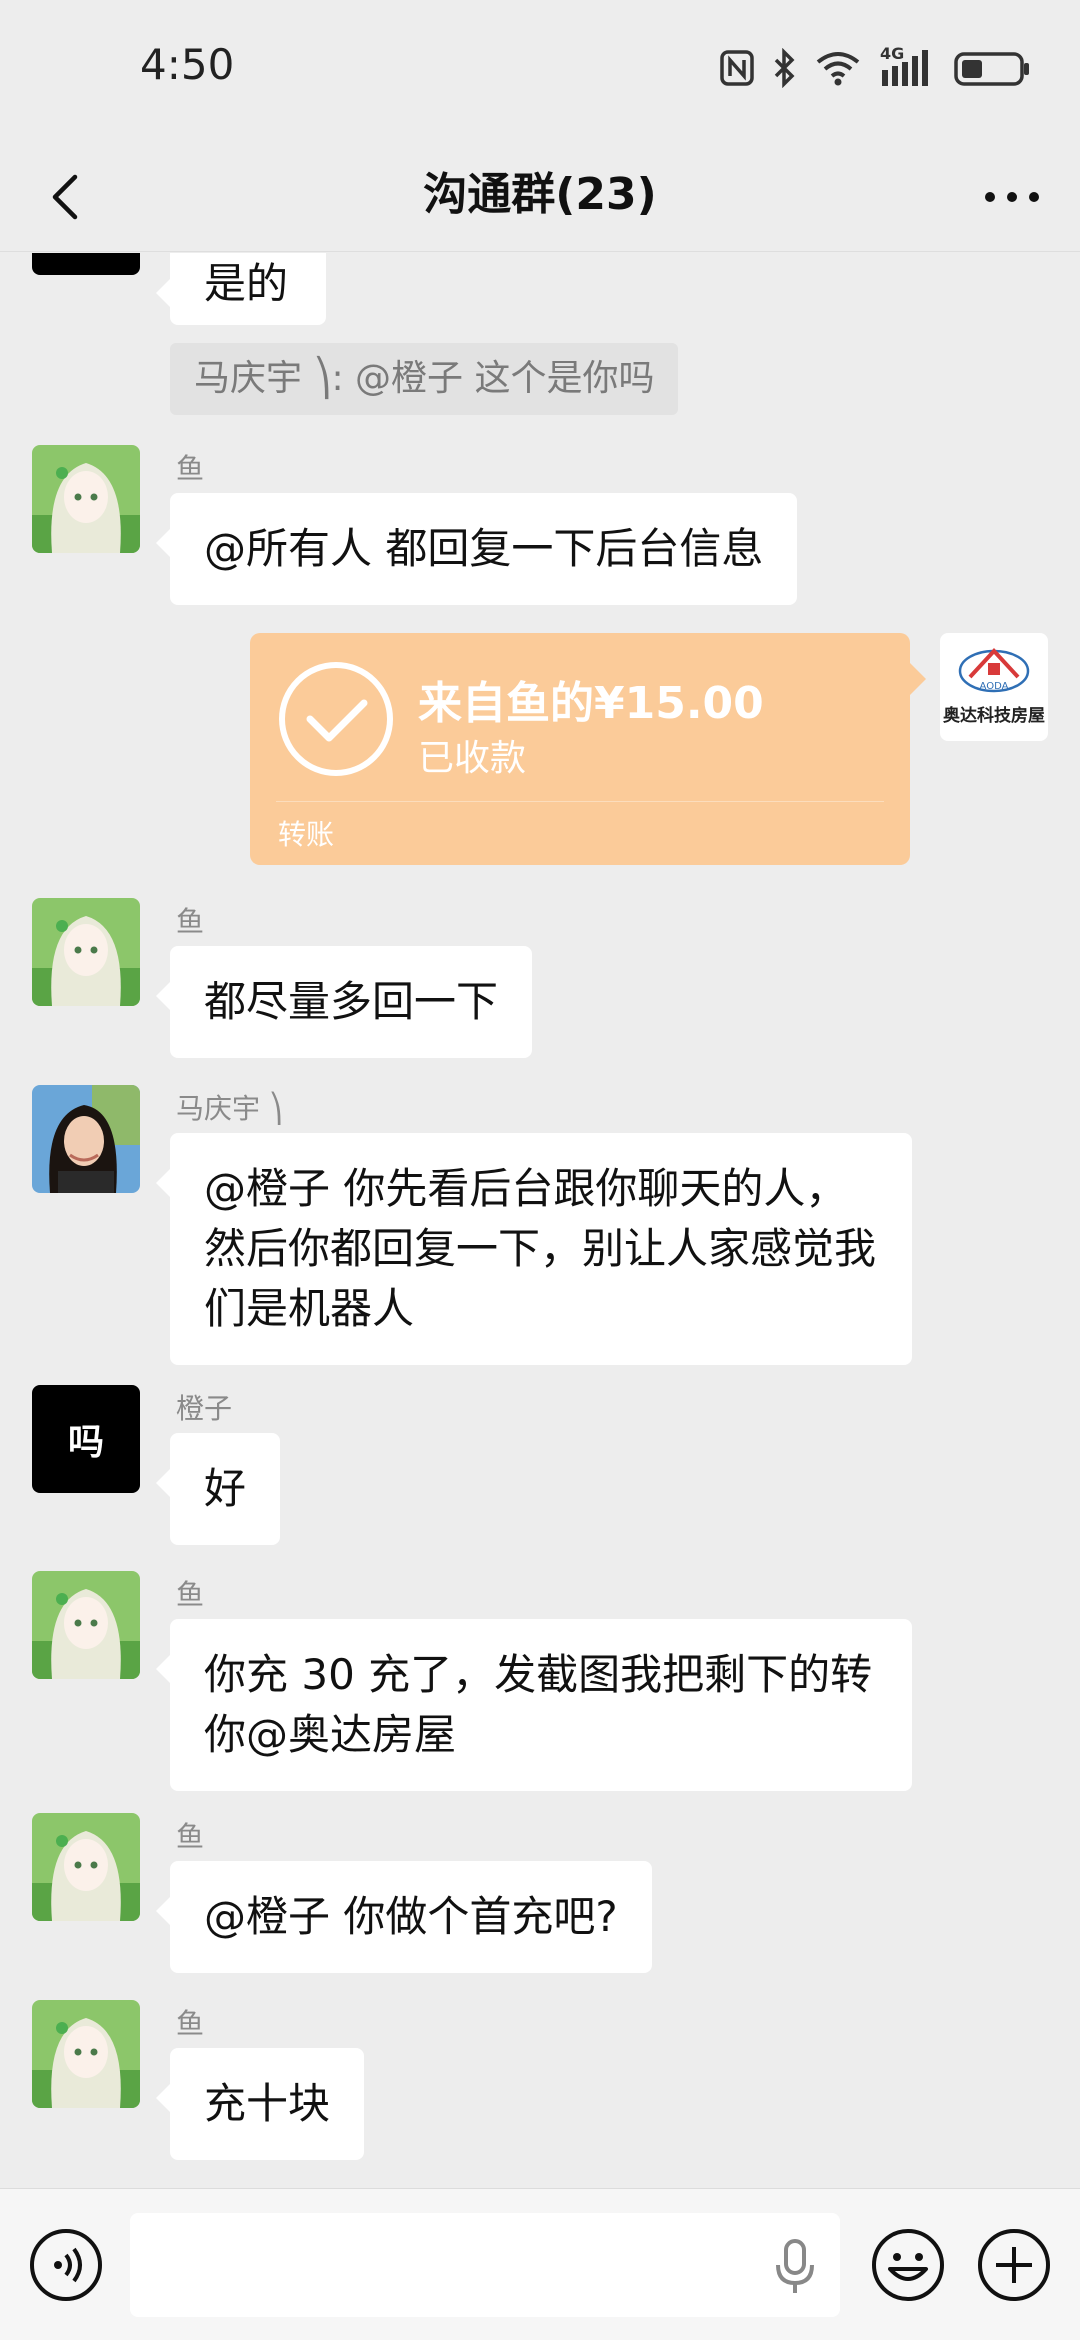 The width and height of the screenshot is (1080, 2340). I want to click on message-bubble: 是的, so click(241, 289).